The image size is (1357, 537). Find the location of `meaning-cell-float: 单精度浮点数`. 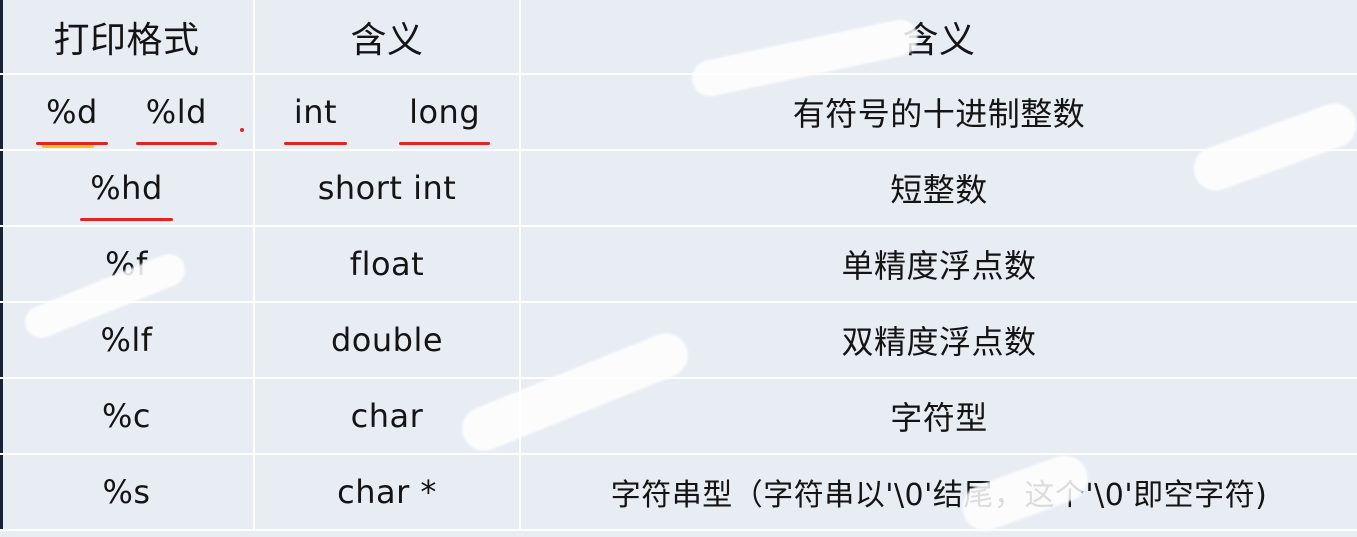

meaning-cell-float: 单精度浮点数 is located at coordinates (939, 265).